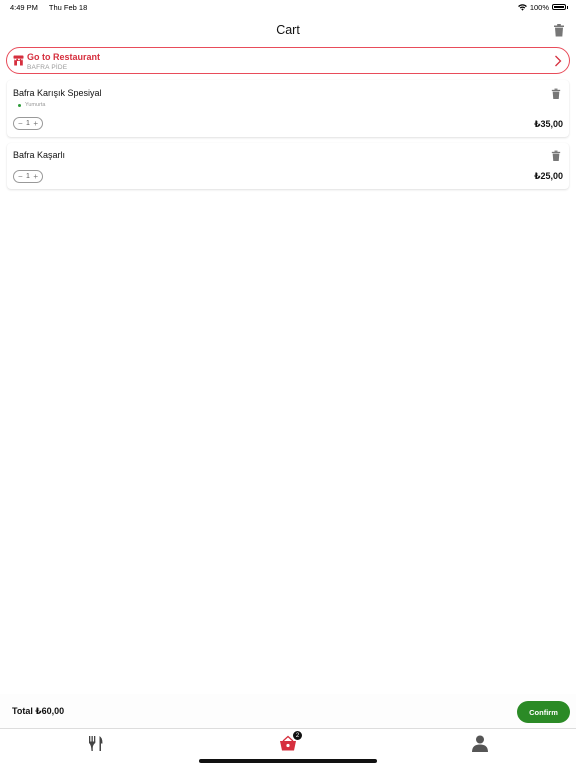  What do you see at coordinates (288, 7) in the screenshot?
I see `status-bar: 4:49 PM Thu Feb 18 100%` at bounding box center [288, 7].